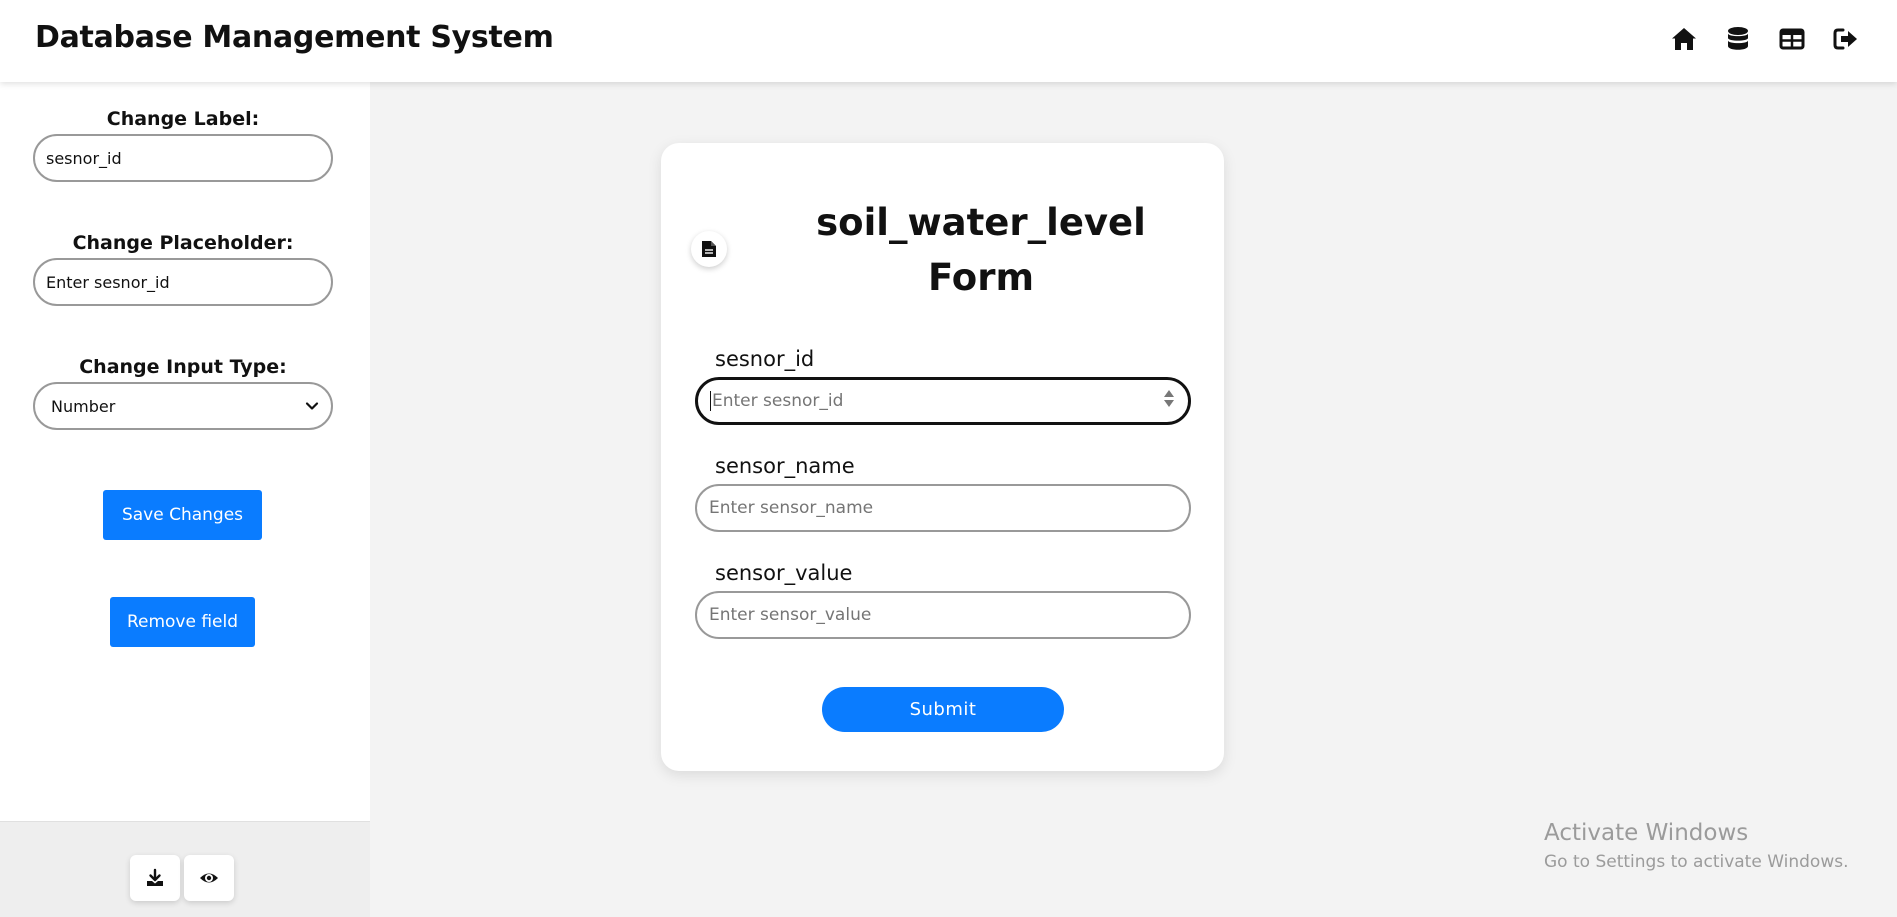 The image size is (1897, 917). I want to click on remove-field-button: Remove field, so click(182, 622).